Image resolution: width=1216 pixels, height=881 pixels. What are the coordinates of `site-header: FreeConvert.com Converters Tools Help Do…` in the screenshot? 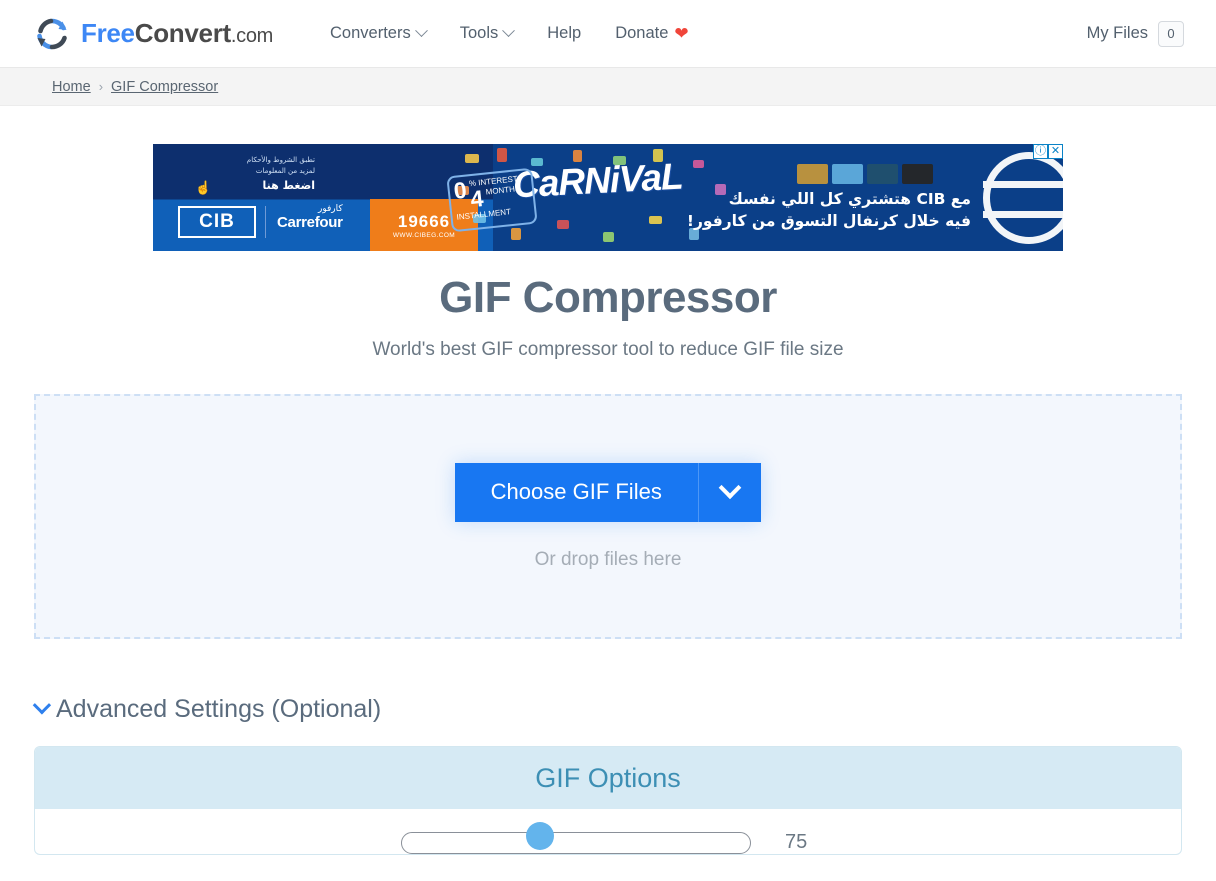 It's located at (608, 34).